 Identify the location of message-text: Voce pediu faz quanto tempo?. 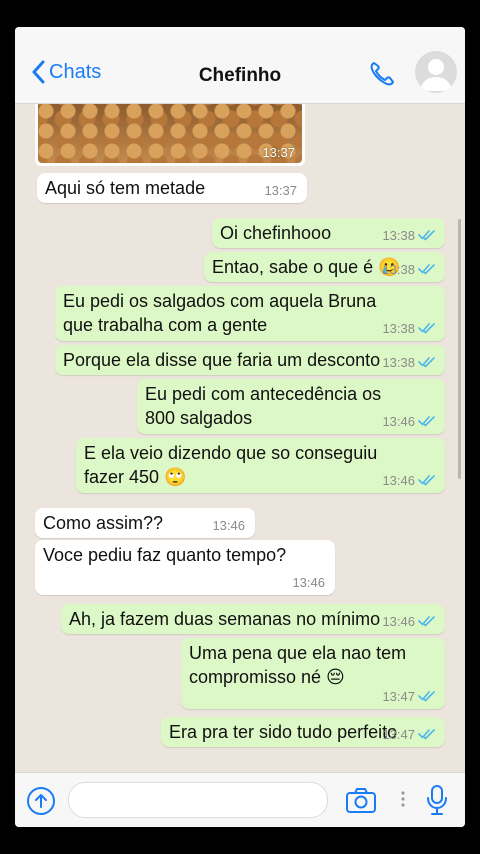
(165, 555).